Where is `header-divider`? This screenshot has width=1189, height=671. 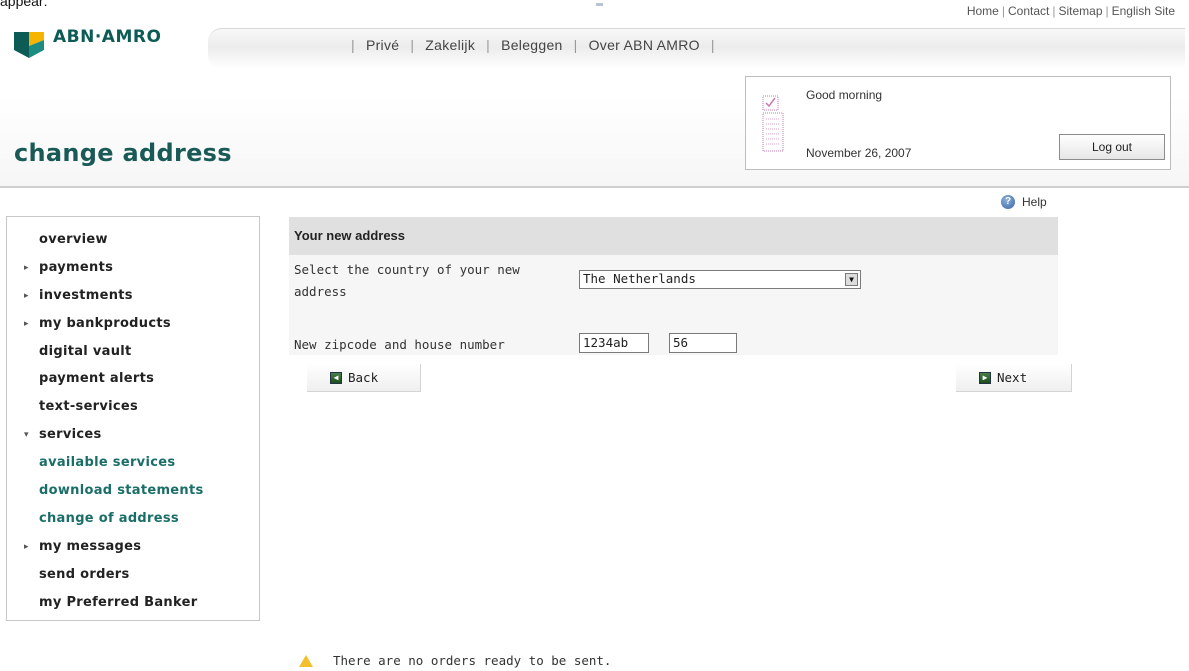 header-divider is located at coordinates (594, 187).